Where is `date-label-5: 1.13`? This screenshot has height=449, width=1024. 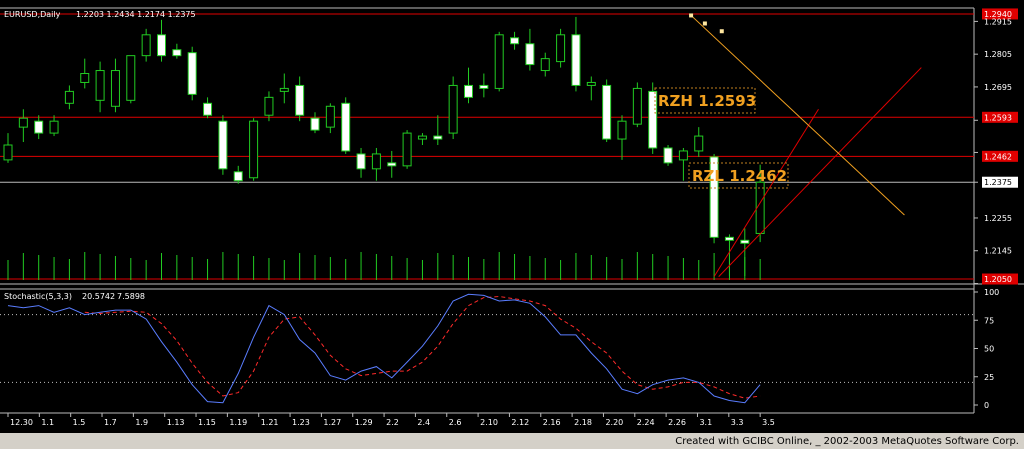 date-label-5: 1.13 is located at coordinates (176, 422).